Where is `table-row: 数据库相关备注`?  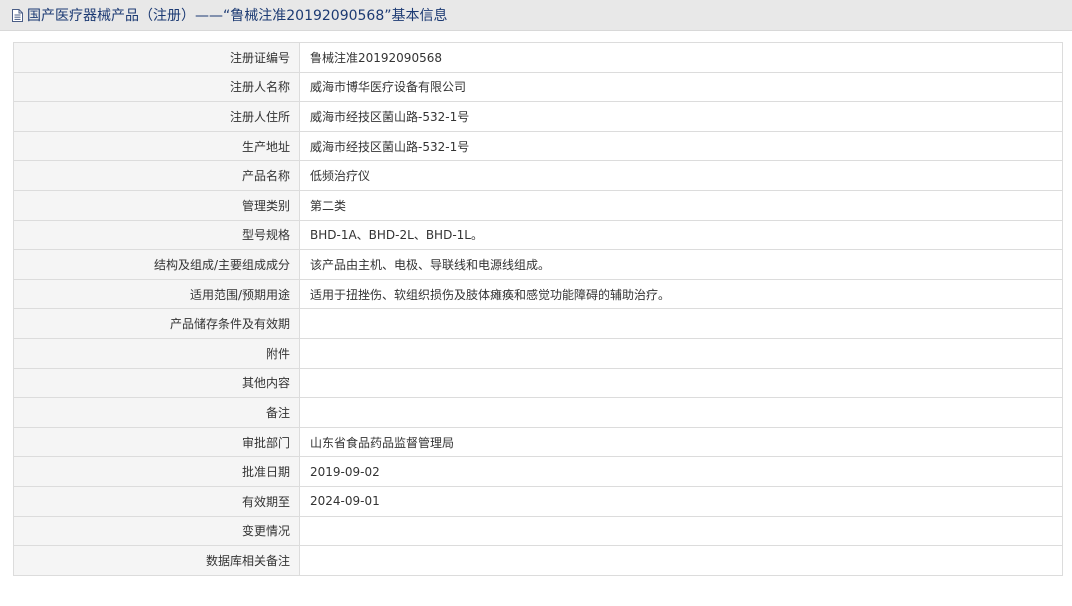 table-row: 数据库相关备注 is located at coordinates (538, 560).